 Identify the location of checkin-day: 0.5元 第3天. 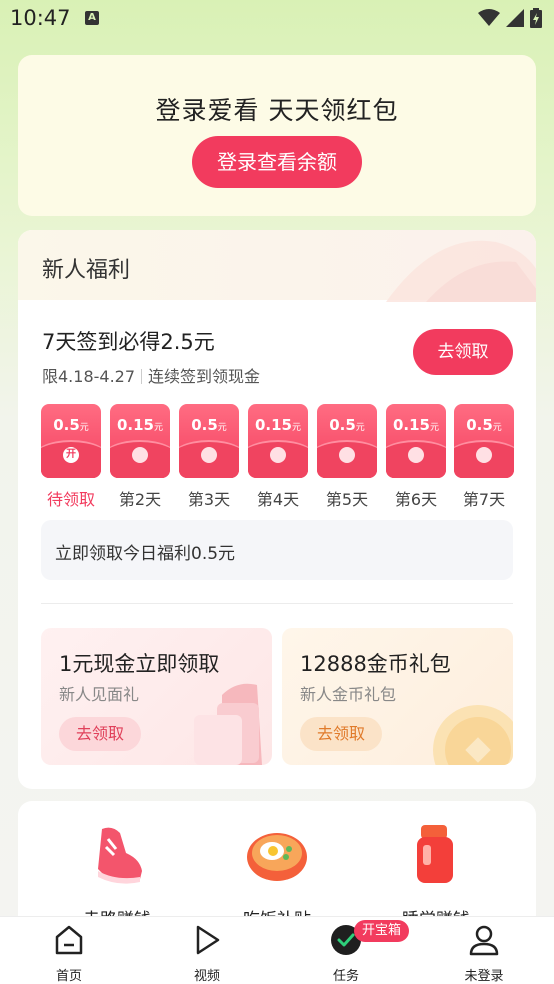
(209, 456).